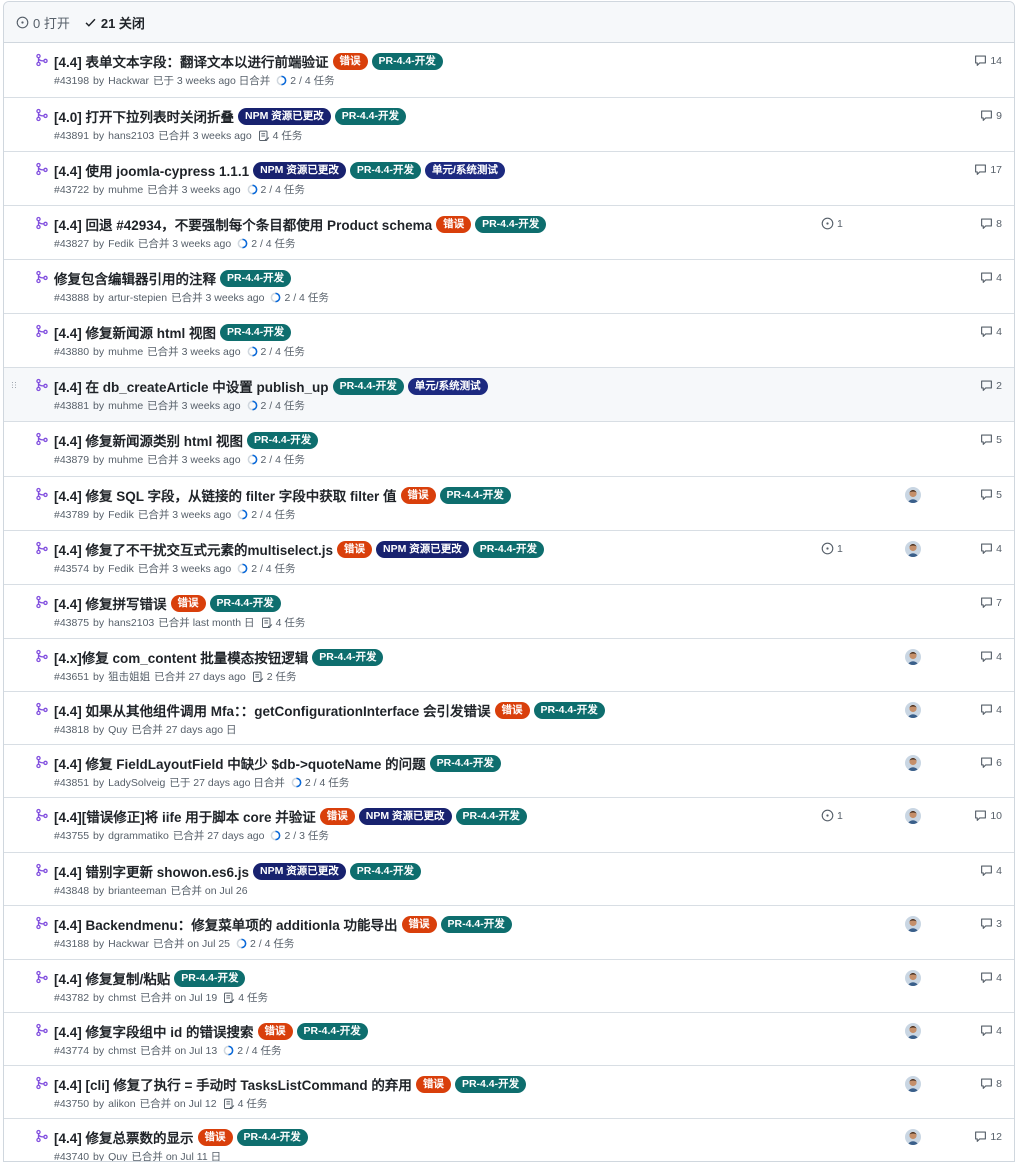  I want to click on pull-request-number: #43651, so click(71, 677).